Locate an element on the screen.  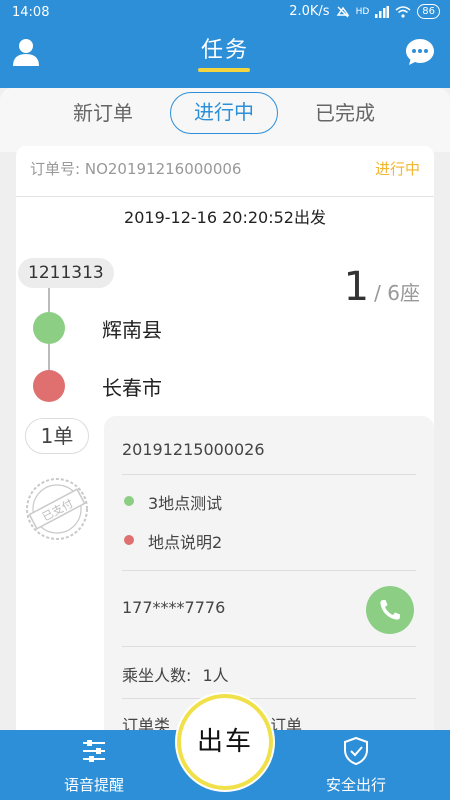
sliders-icon is located at coordinates (94, 751).